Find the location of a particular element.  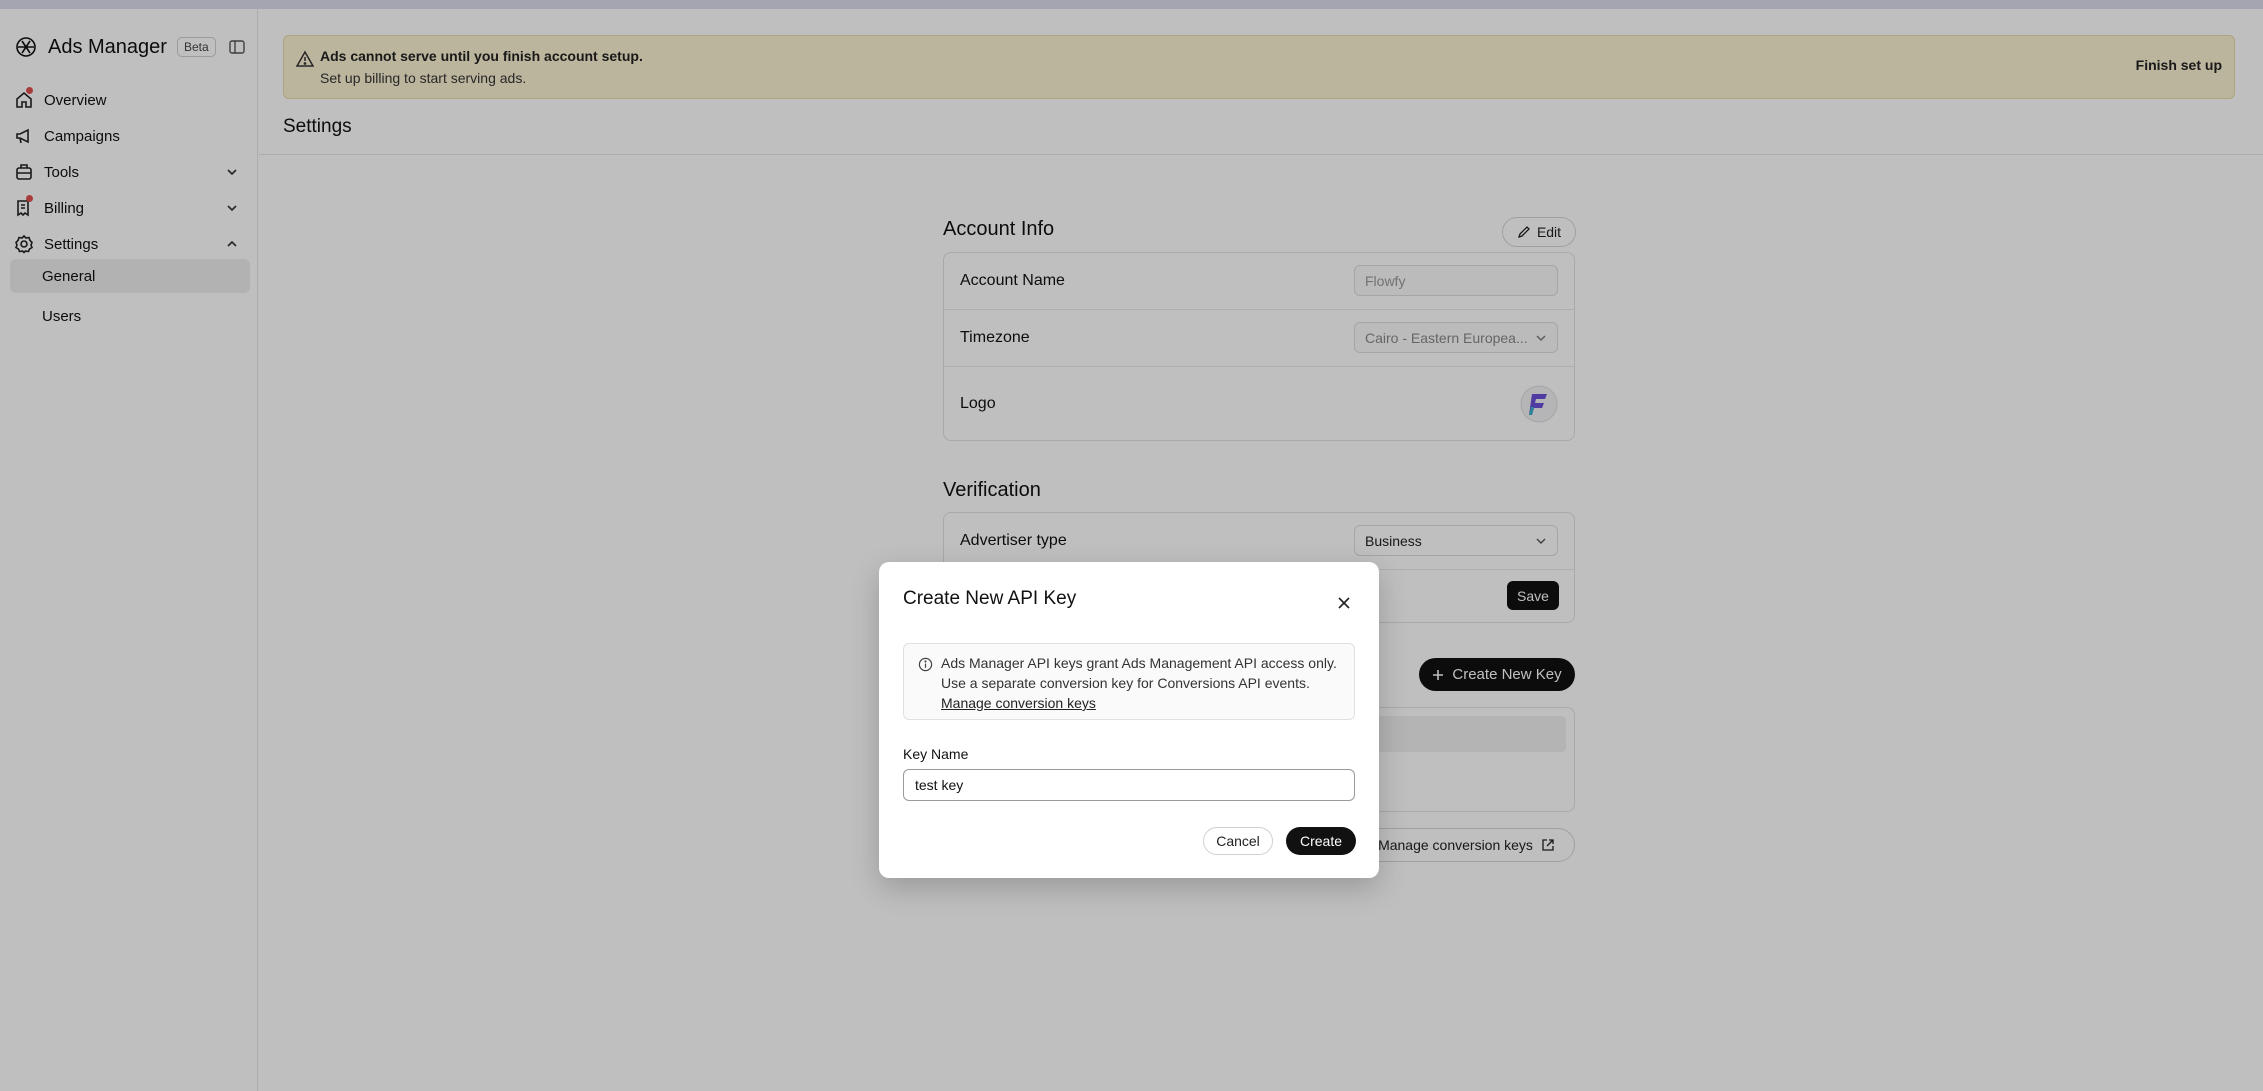

info-icon is located at coordinates (925, 664).